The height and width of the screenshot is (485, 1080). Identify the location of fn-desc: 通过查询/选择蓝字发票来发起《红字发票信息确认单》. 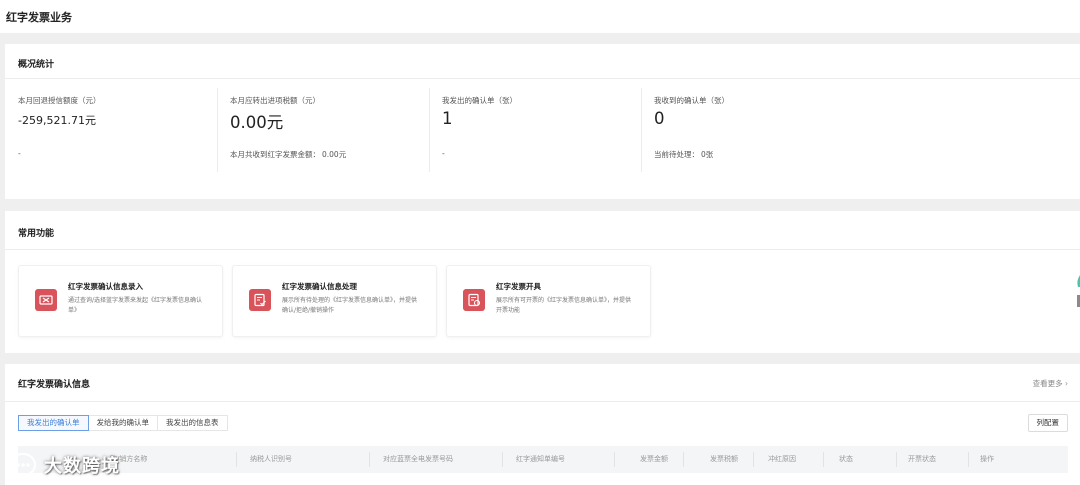
(135, 305).